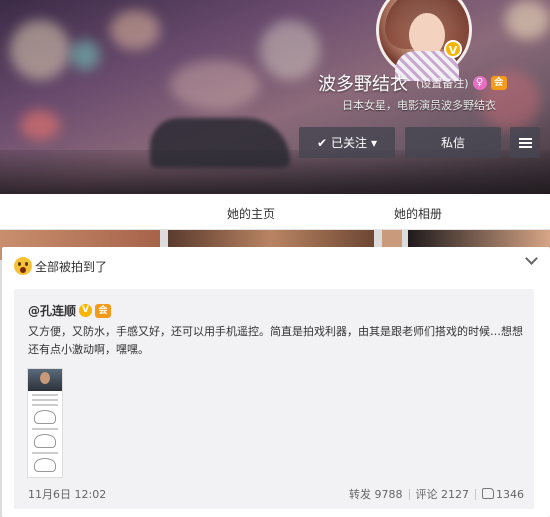 The image size is (550, 517). I want to click on menu-icon, so click(525, 142).